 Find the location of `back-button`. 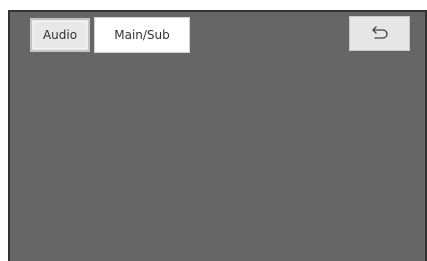

back-button is located at coordinates (379, 33).